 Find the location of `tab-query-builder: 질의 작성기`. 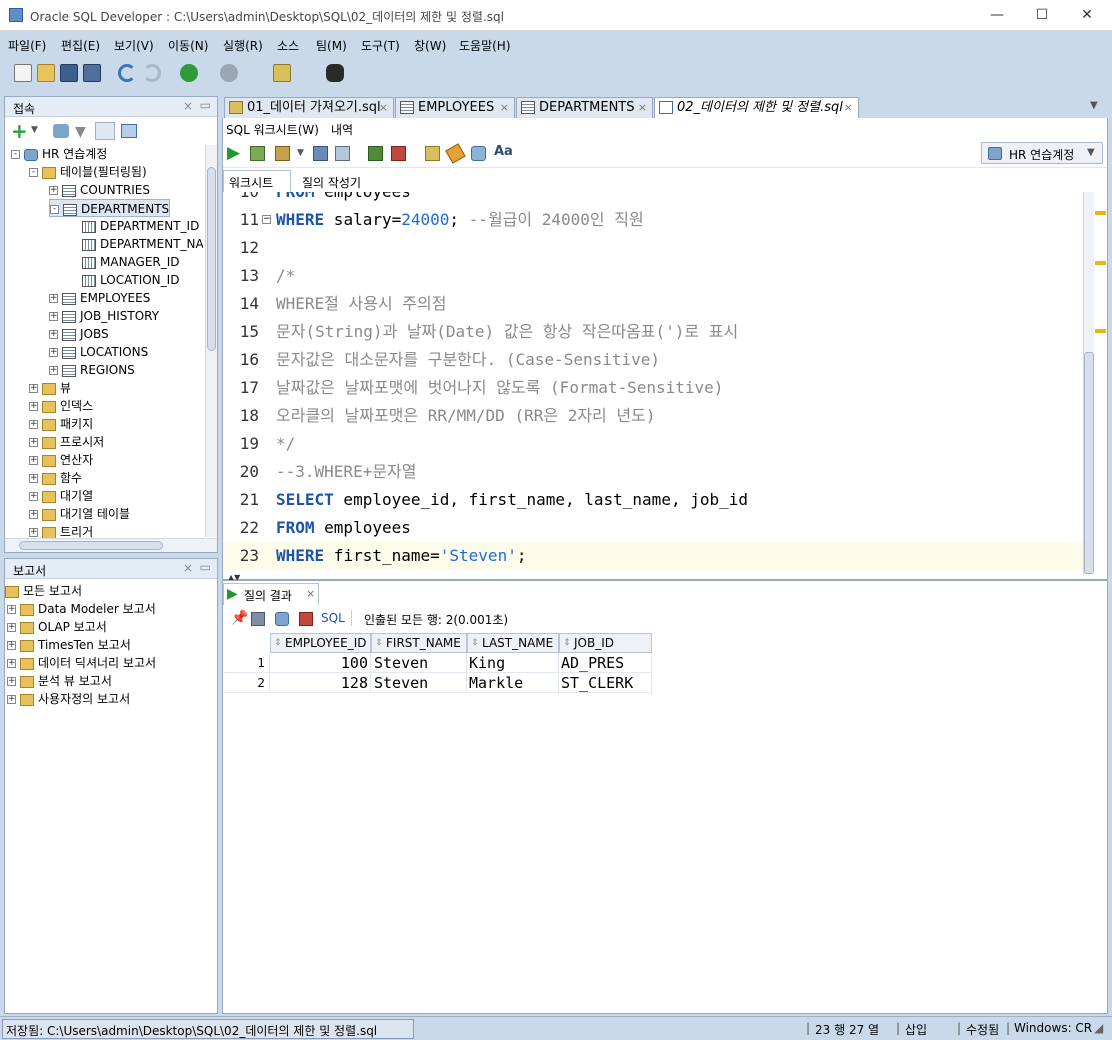

tab-query-builder: 질의 작성기 is located at coordinates (331, 182).